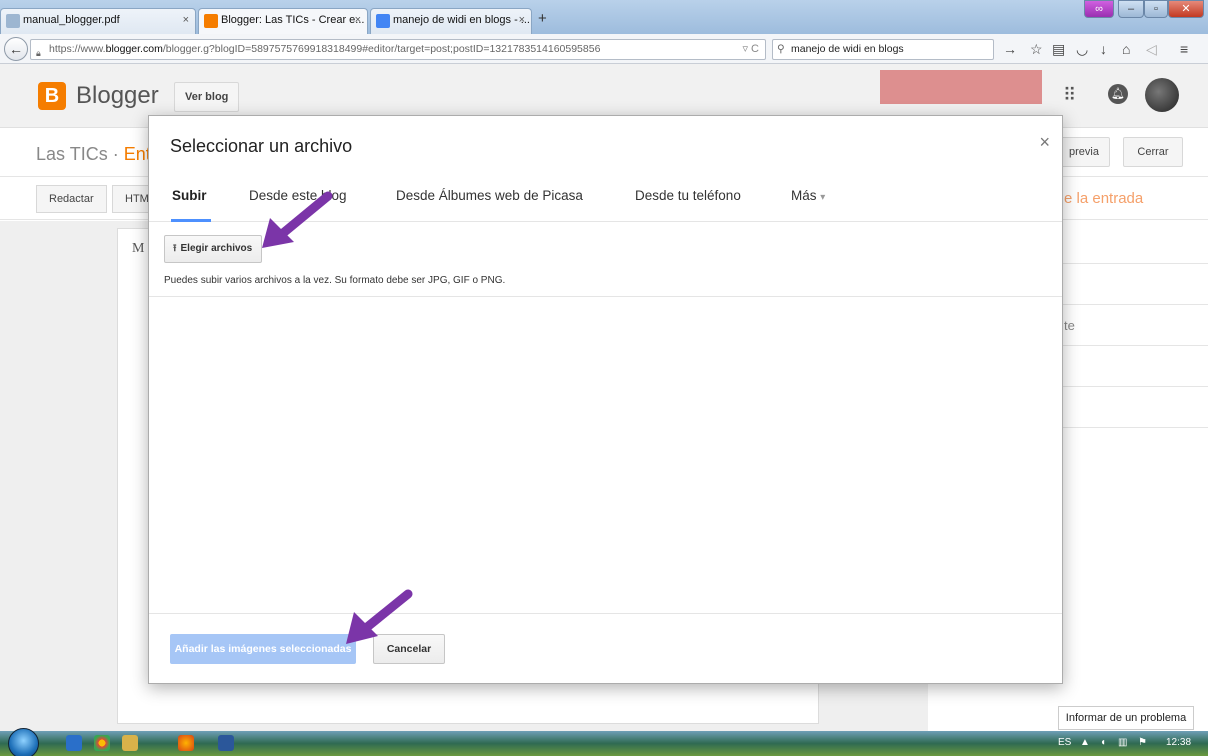 This screenshot has width=1208, height=756. I want to click on notifications-icon: 🔔︎, so click(1118, 94).